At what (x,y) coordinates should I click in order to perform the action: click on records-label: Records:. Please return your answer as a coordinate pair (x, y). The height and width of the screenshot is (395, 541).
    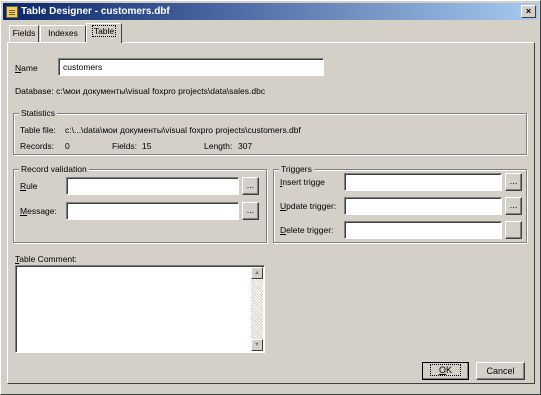
    Looking at the image, I should click on (37, 146).